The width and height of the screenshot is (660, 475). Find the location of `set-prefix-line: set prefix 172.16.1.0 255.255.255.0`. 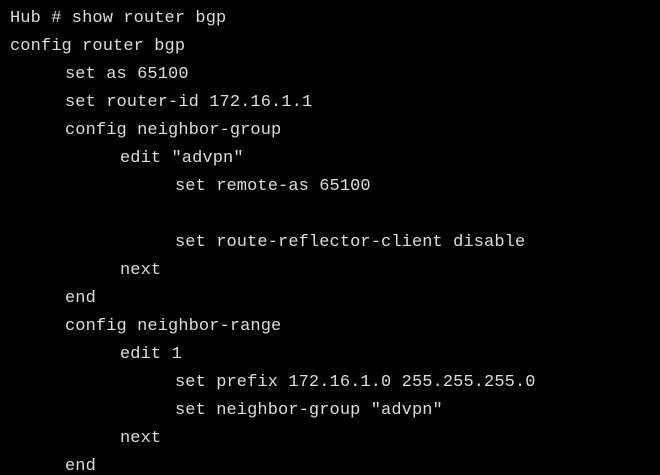

set-prefix-line: set prefix 172.16.1.0 255.255.255.0 is located at coordinates (355, 382).